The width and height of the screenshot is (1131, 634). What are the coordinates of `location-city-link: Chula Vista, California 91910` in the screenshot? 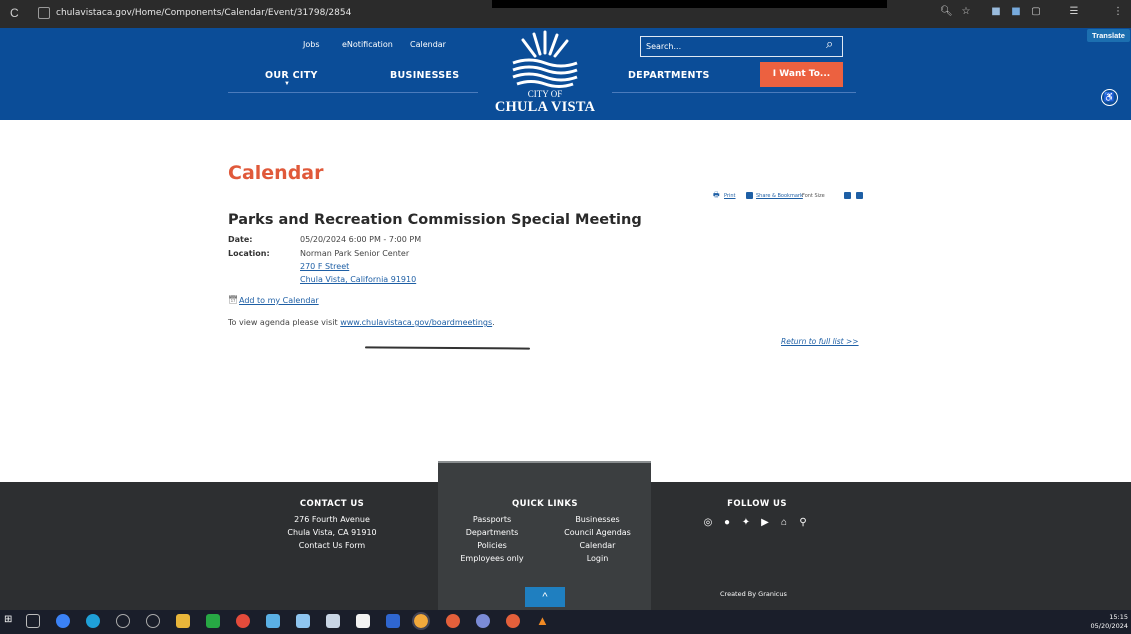 It's located at (358, 279).